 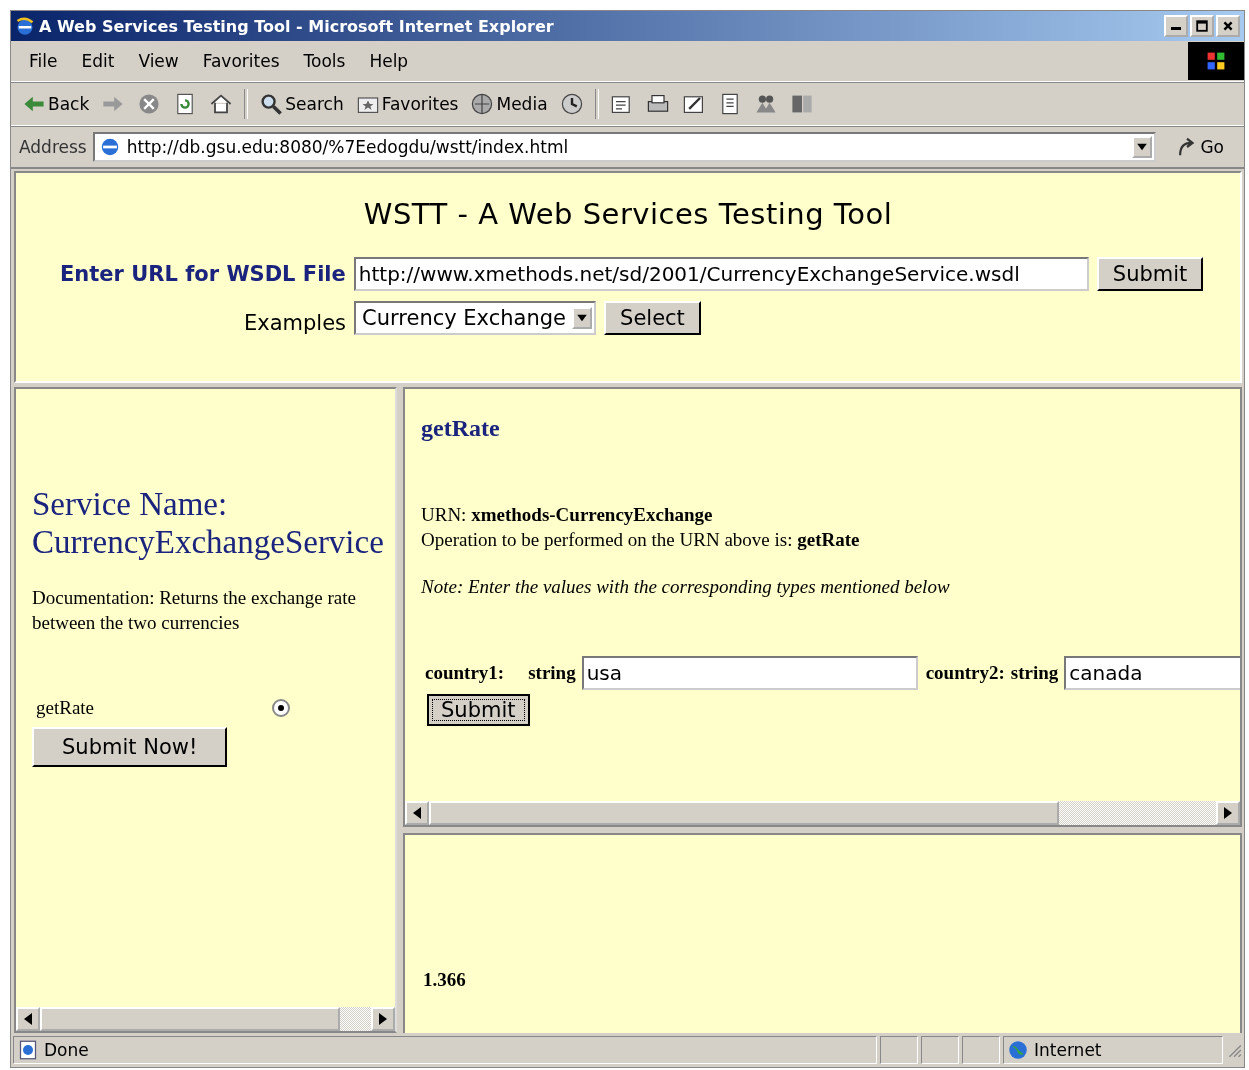 What do you see at coordinates (445, 980) in the screenshot?
I see `result-value: 1.366` at bounding box center [445, 980].